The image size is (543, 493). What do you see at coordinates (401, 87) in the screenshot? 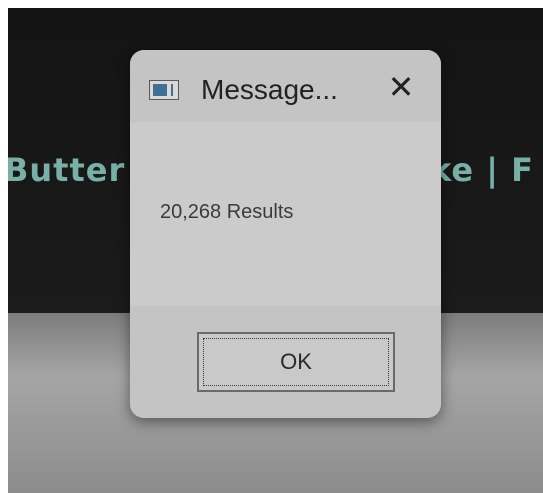
I see `close-icon: ✕` at bounding box center [401, 87].